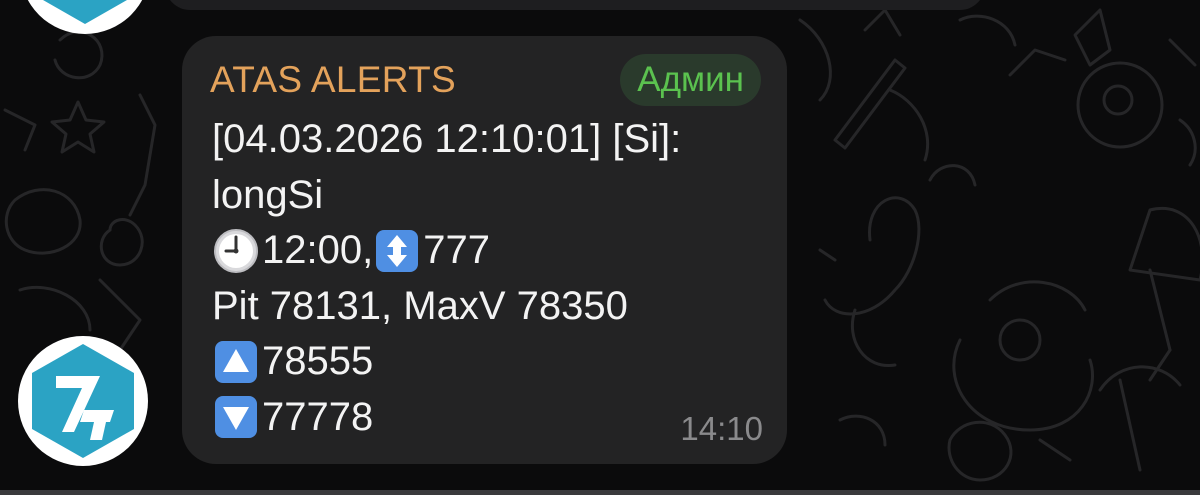 Image resolution: width=1200 pixels, height=495 pixels. Describe the element at coordinates (446, 362) in the screenshot. I see `message-line-up: 78555` at that location.